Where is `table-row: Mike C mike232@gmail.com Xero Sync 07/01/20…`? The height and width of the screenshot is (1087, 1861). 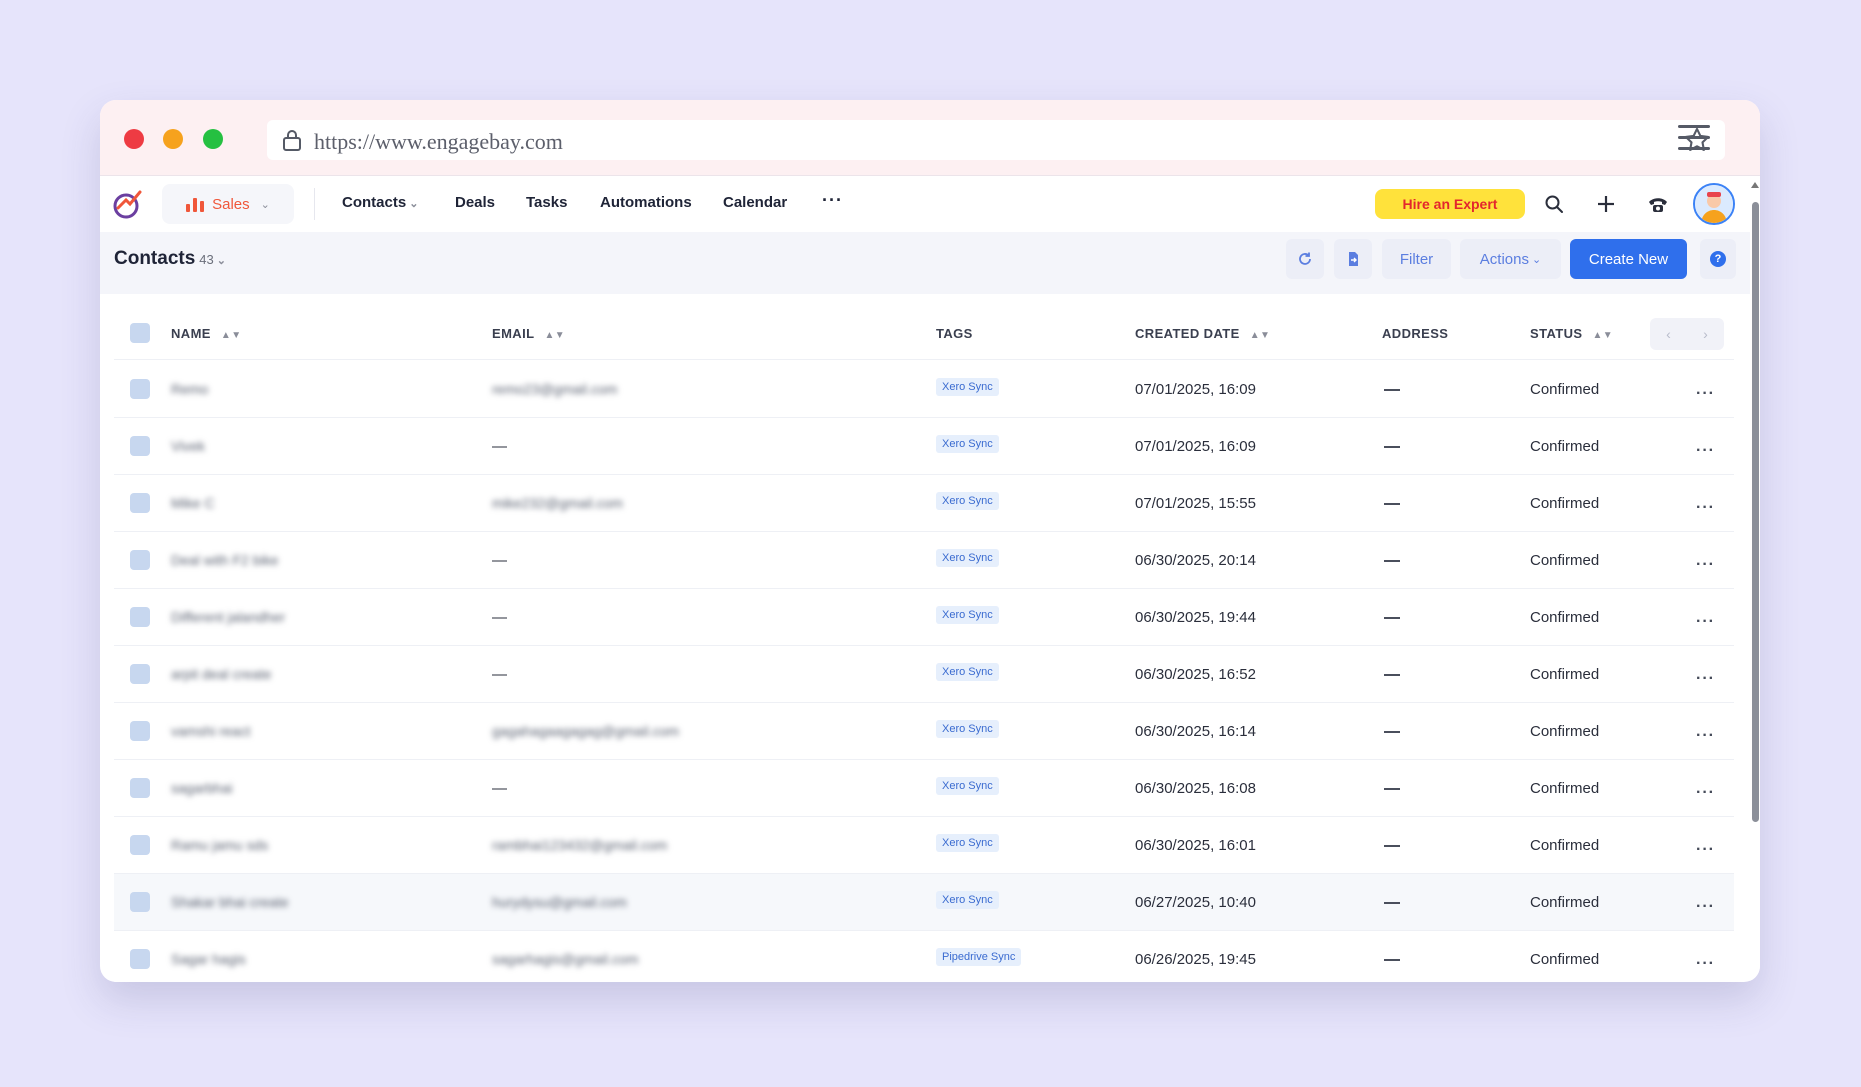 table-row: Mike C mike232@gmail.com Xero Sync 07/01/20… is located at coordinates (924, 503).